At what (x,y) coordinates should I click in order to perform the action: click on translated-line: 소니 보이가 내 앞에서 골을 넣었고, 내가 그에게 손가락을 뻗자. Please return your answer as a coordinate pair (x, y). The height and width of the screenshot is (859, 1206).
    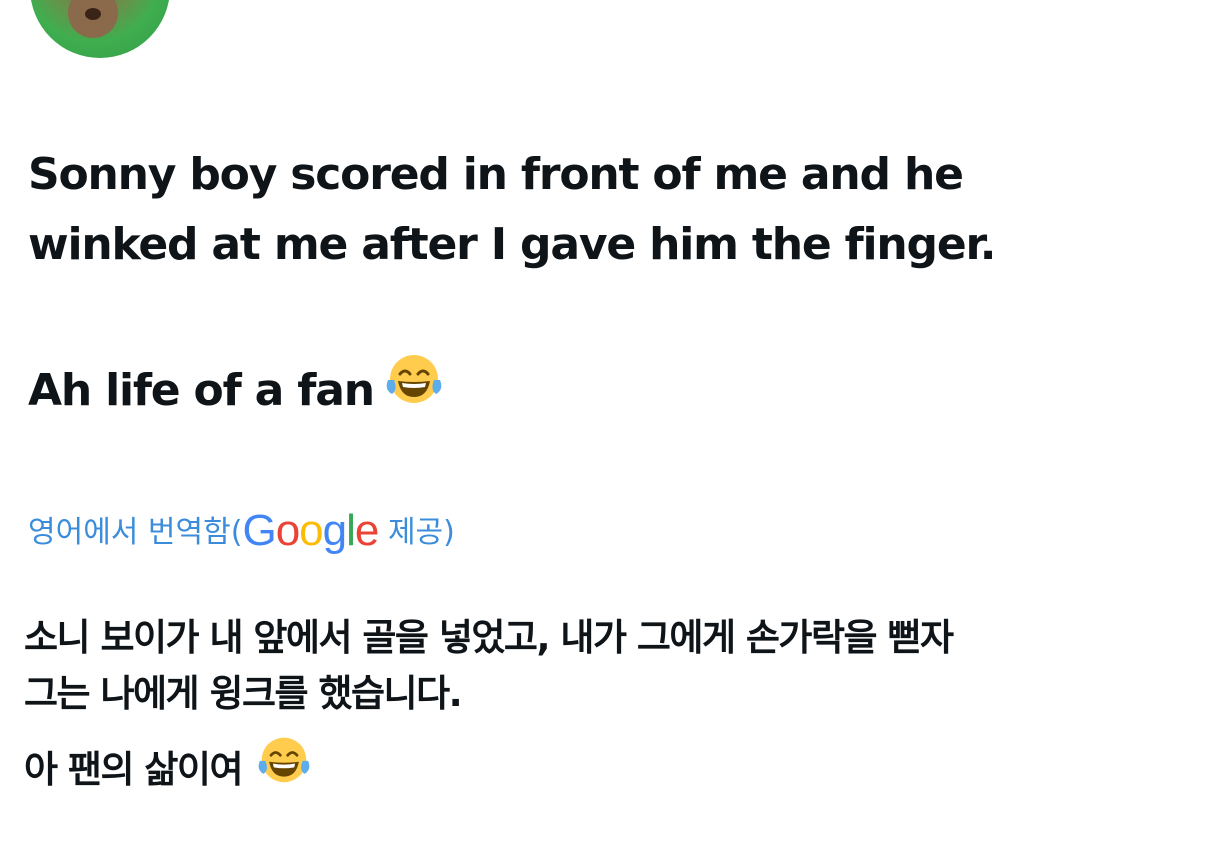
    Looking at the image, I should click on (489, 637).